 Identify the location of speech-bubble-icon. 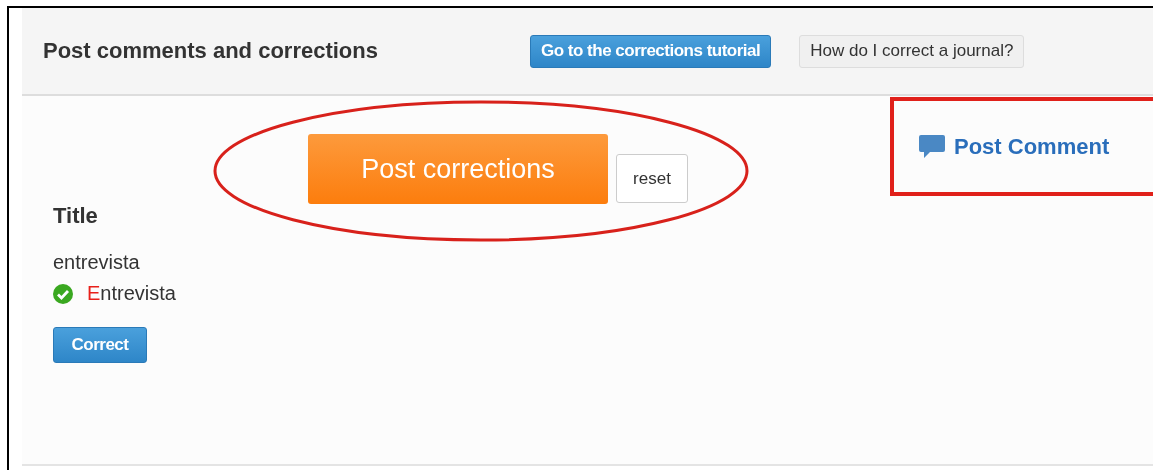
(932, 146).